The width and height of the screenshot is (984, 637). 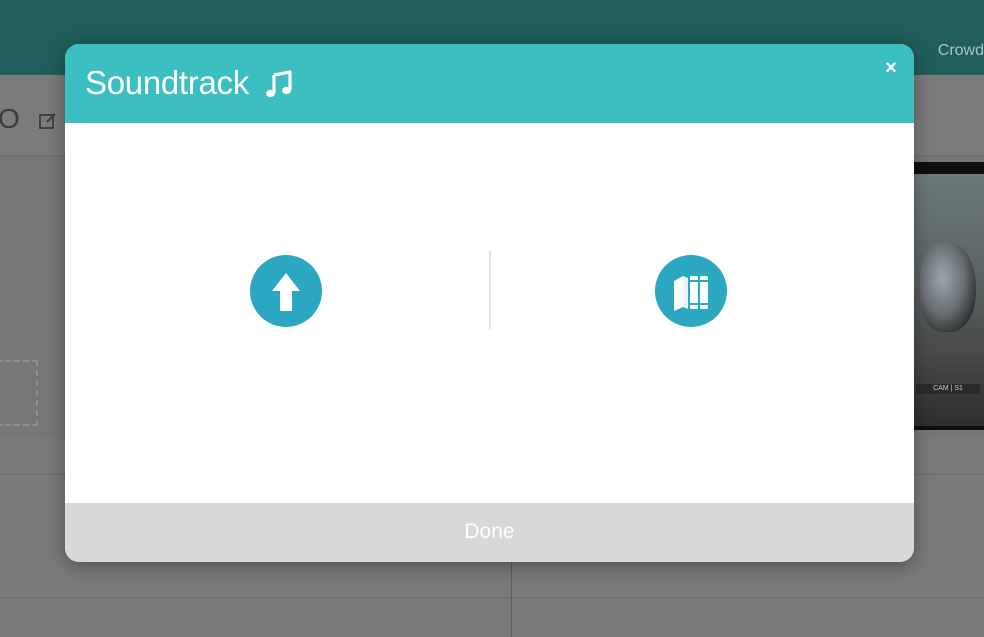 I want to click on upload-button, so click(x=286, y=291).